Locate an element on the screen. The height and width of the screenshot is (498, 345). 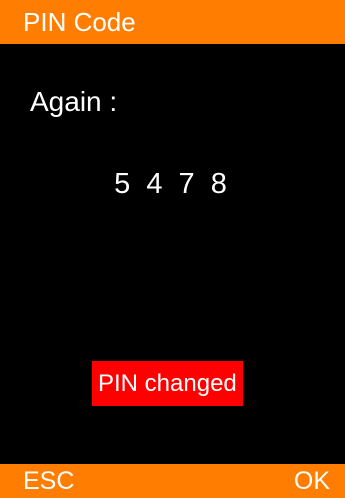
pin-changed-status-badge: PIN changed is located at coordinates (167, 383).